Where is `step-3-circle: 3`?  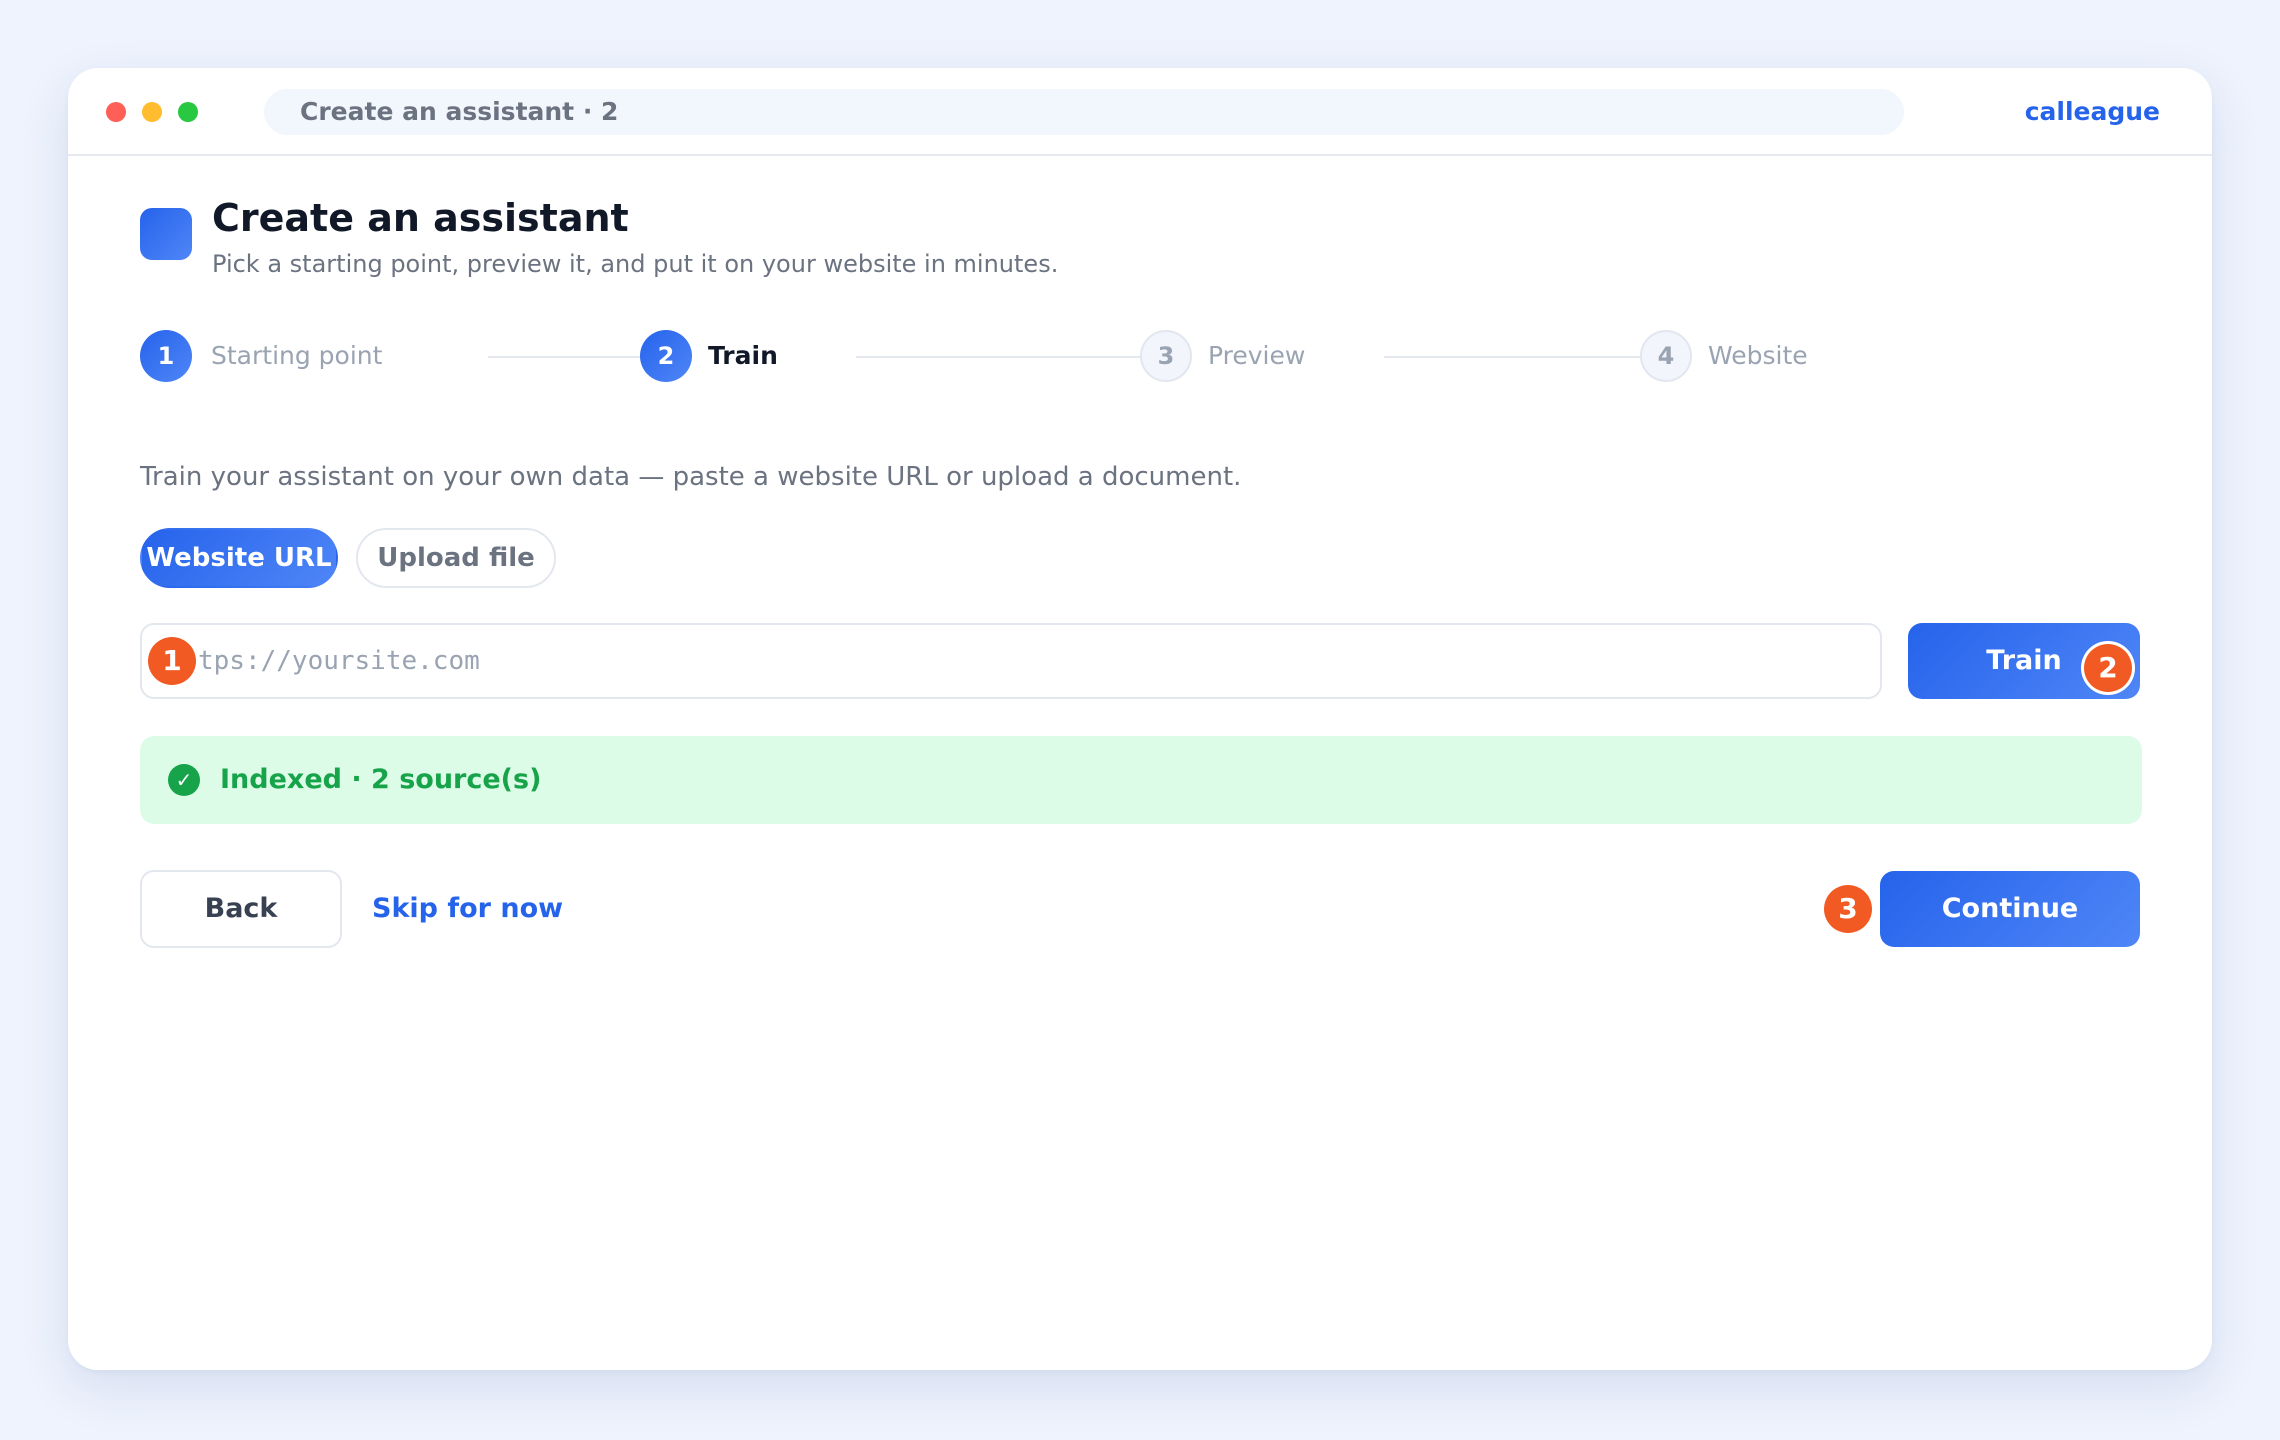
step-3-circle: 3 is located at coordinates (1166, 356).